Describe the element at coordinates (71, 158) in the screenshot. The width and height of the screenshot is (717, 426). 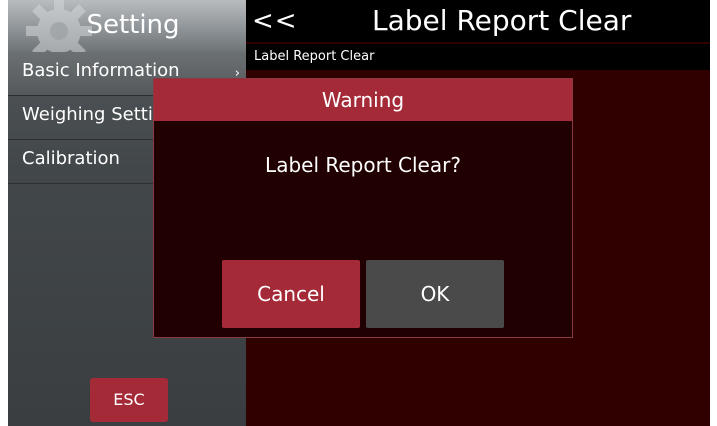
I see `sidebar-item-label: Calibration` at that location.